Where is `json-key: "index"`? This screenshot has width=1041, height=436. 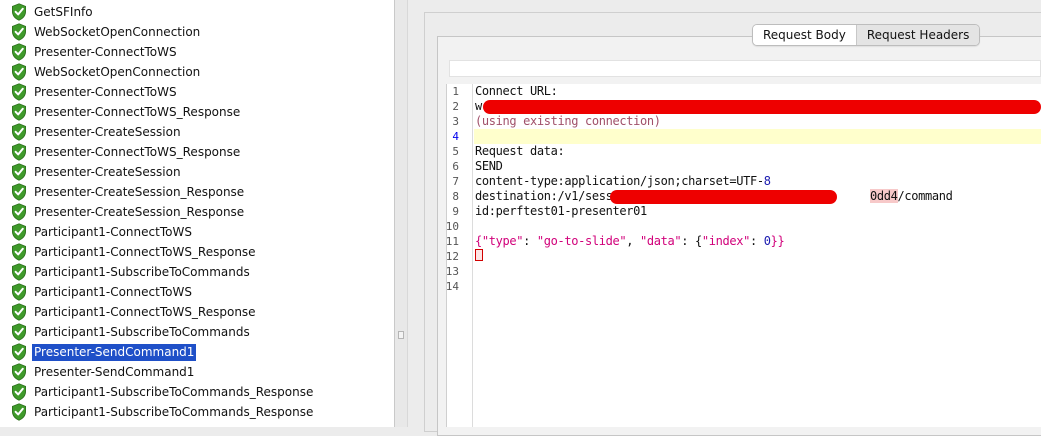
json-key: "index" is located at coordinates (725, 241).